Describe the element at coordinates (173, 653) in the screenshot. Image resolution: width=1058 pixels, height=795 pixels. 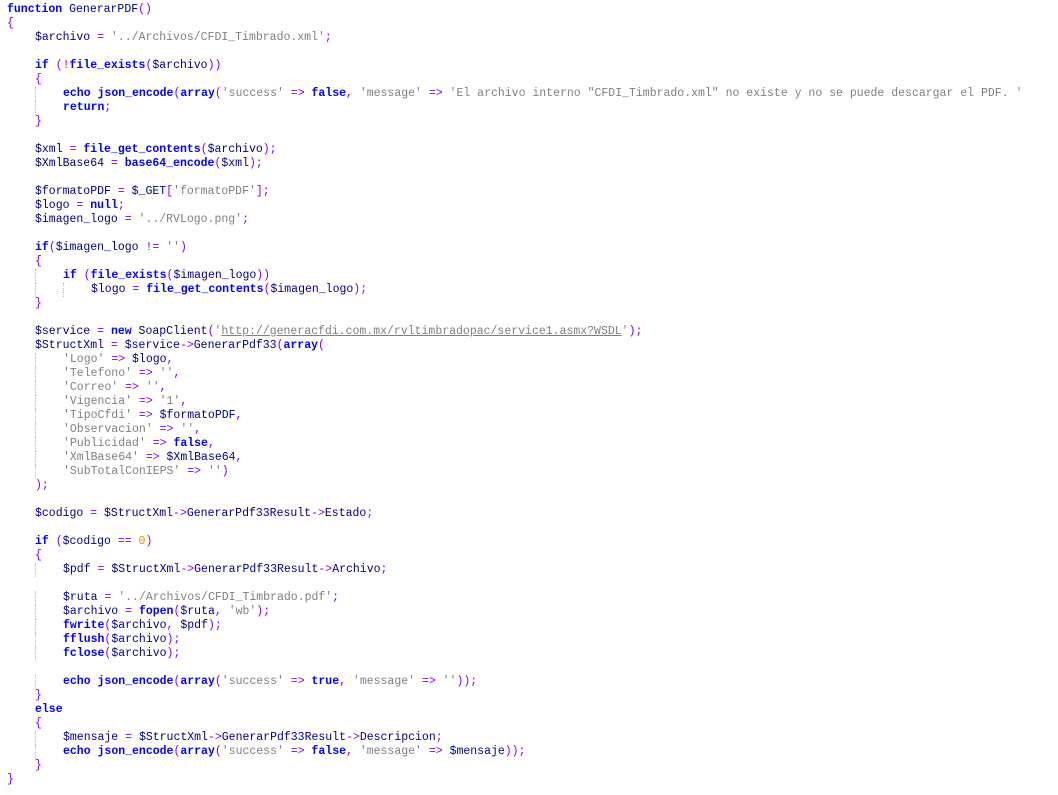
I see `code-token: );` at that location.